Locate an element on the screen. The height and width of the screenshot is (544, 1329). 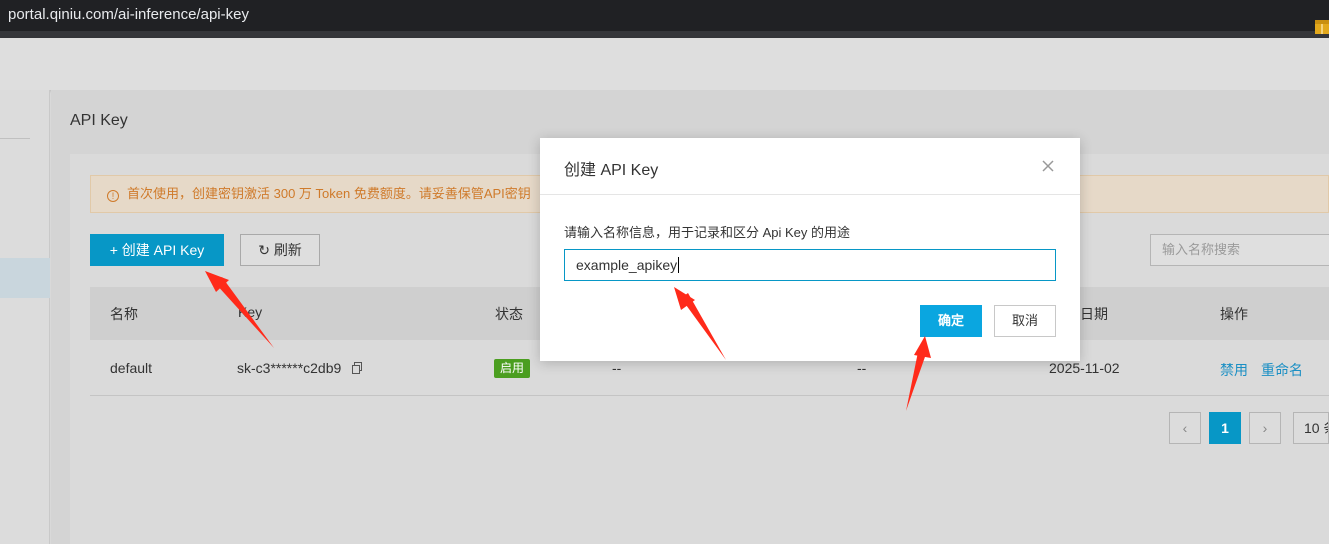
copy-icon is located at coordinates (357, 368).